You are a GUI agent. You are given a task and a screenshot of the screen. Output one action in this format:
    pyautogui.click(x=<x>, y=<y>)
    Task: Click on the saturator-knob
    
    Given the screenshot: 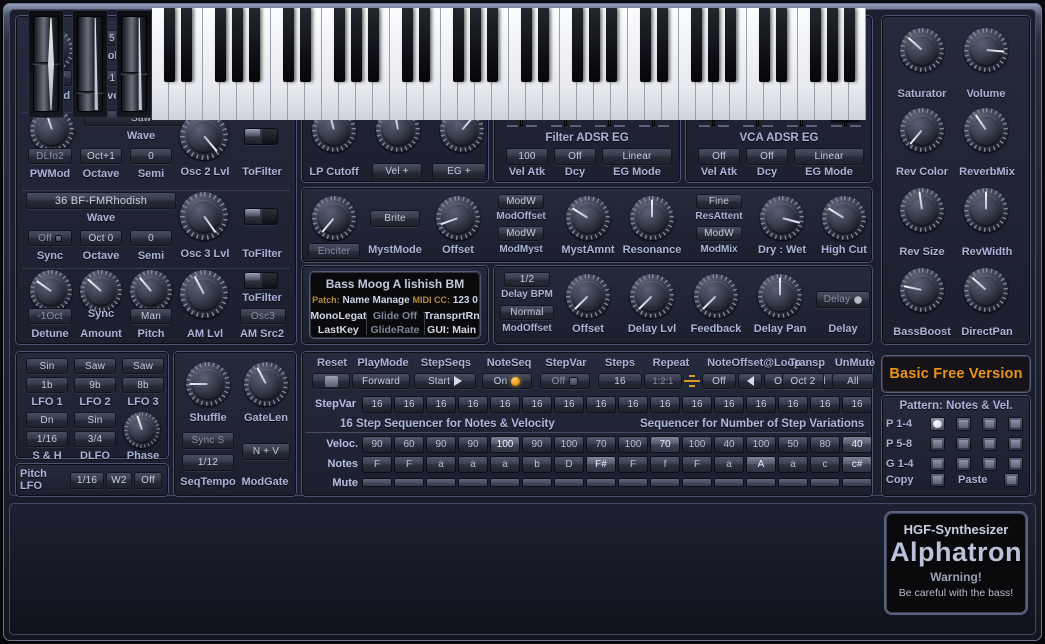 What is the action you would take?
    pyautogui.click(x=922, y=50)
    